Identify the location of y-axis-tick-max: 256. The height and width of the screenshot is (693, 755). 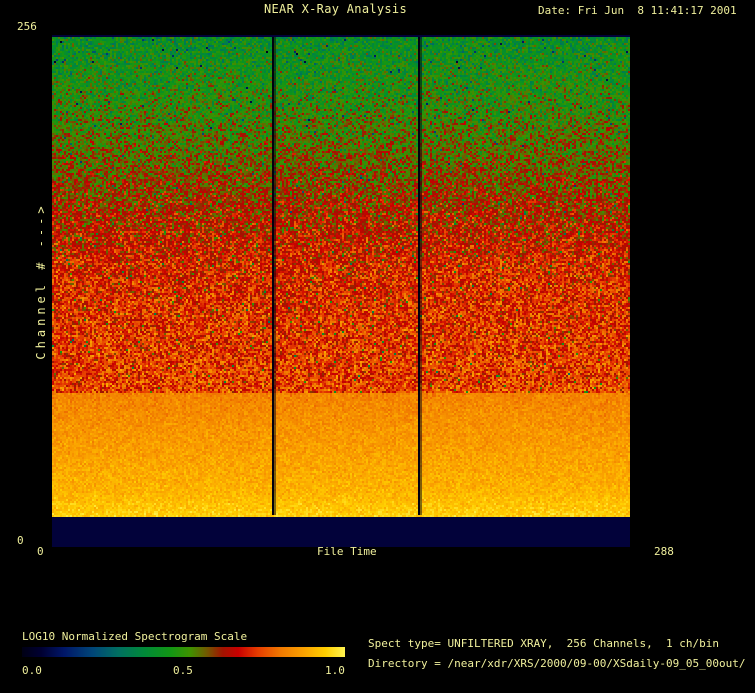
(27, 26).